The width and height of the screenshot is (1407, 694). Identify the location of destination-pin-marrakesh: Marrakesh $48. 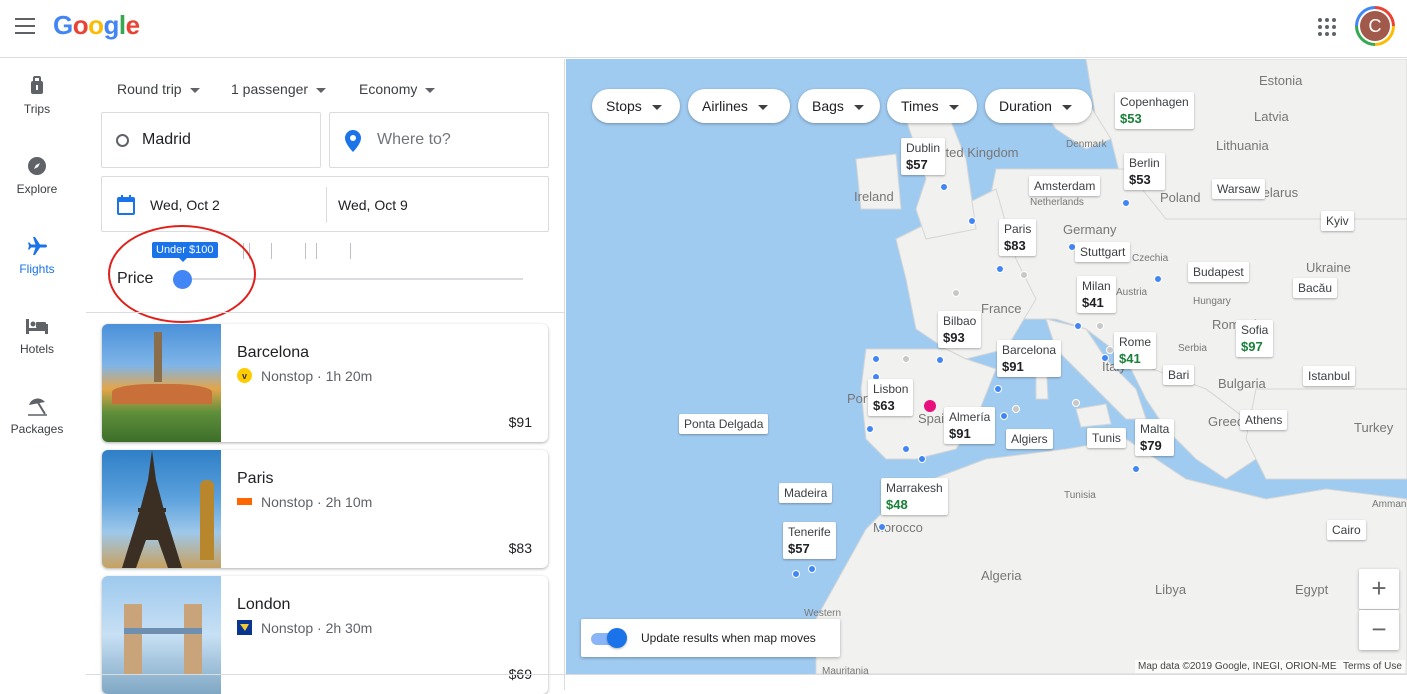
(914, 496).